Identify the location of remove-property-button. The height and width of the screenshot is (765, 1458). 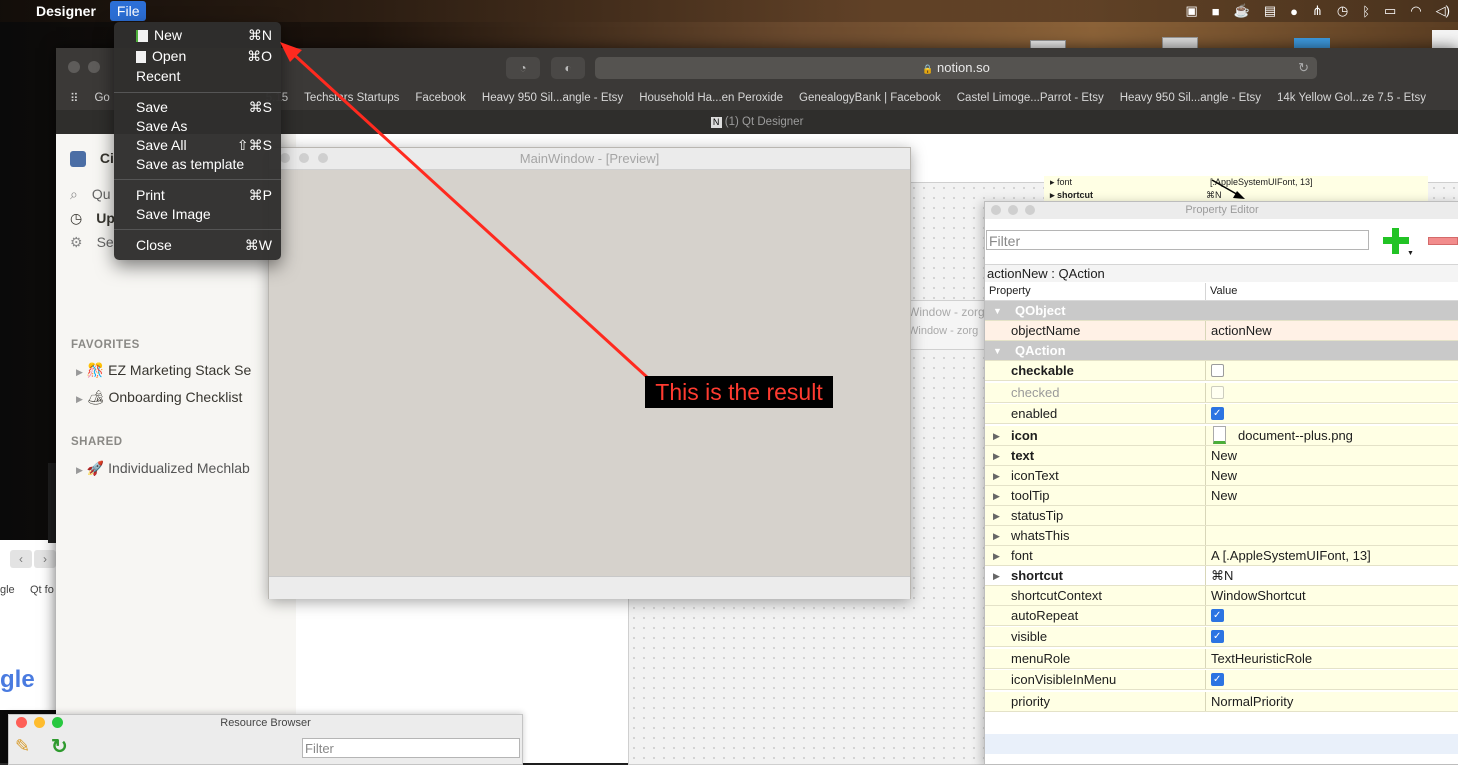
(1443, 241).